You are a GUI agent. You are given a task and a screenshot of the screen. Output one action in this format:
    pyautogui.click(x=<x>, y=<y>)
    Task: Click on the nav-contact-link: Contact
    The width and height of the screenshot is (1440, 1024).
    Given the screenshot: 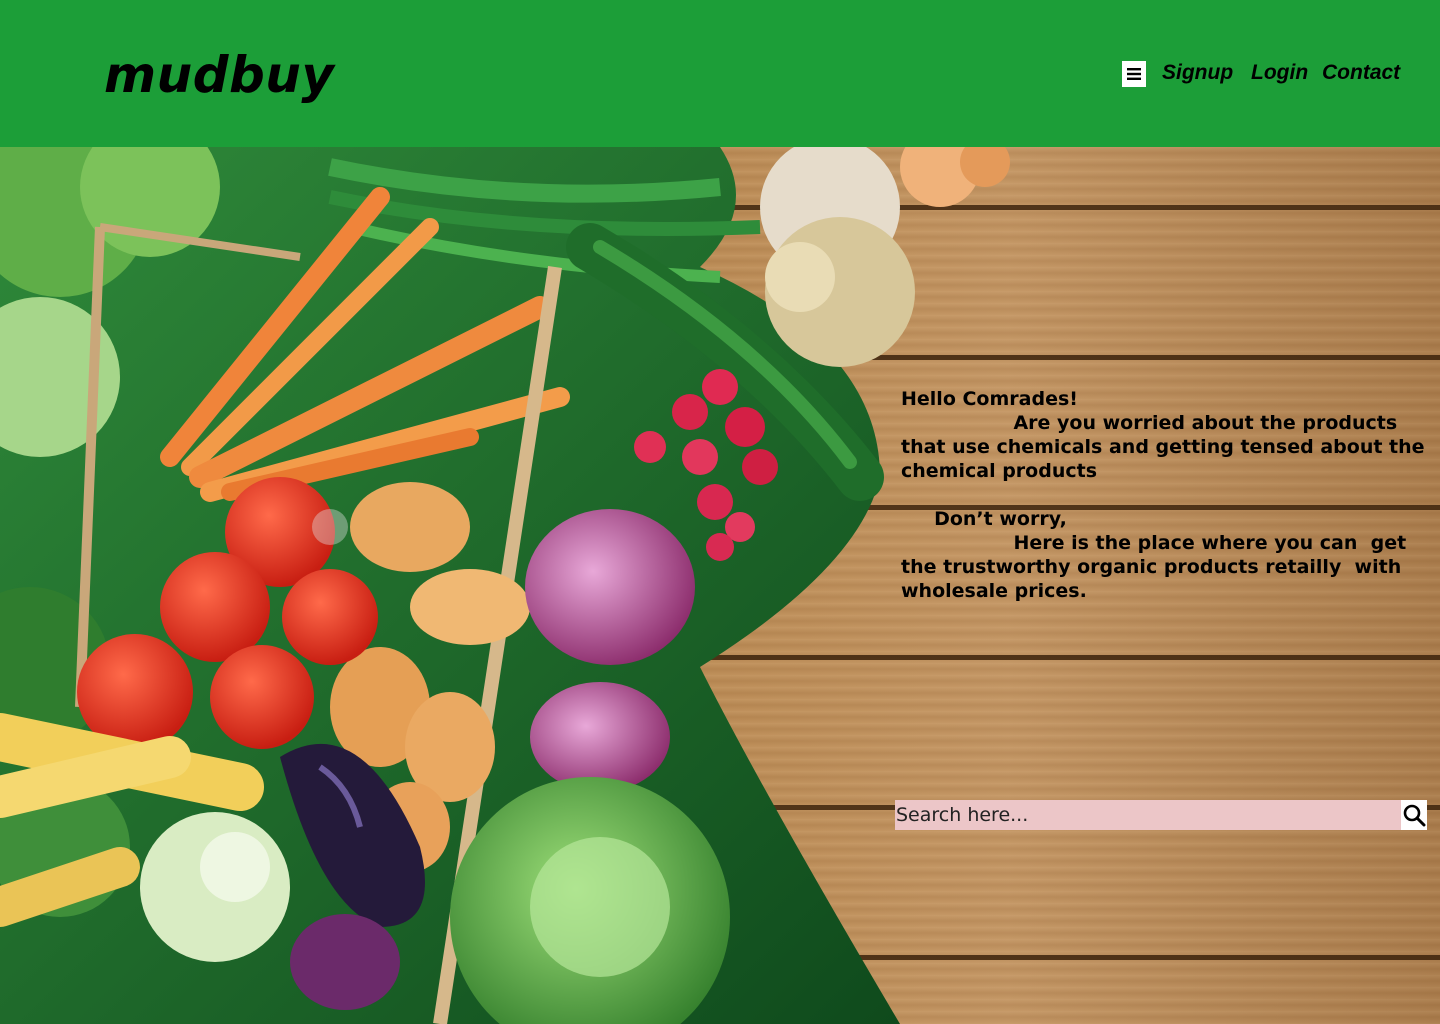 What is the action you would take?
    pyautogui.click(x=1361, y=73)
    